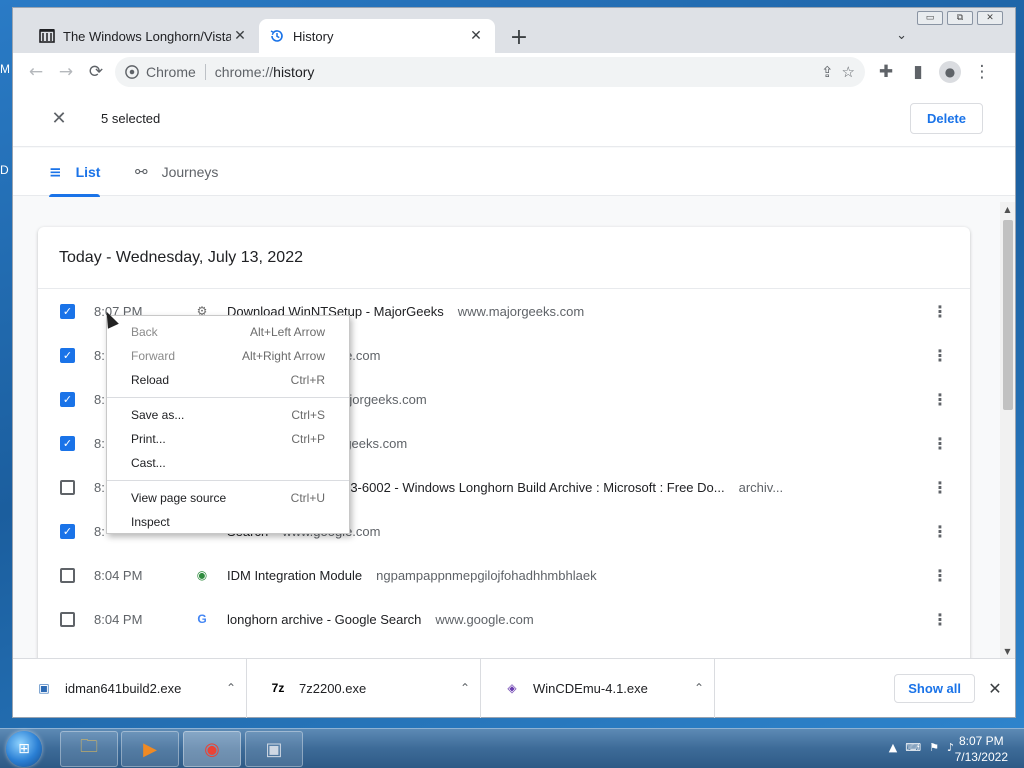 This screenshot has width=1024, height=768. What do you see at coordinates (228, 498) in the screenshot?
I see `menu-item-view-page-source: View page source Ctrl+U` at bounding box center [228, 498].